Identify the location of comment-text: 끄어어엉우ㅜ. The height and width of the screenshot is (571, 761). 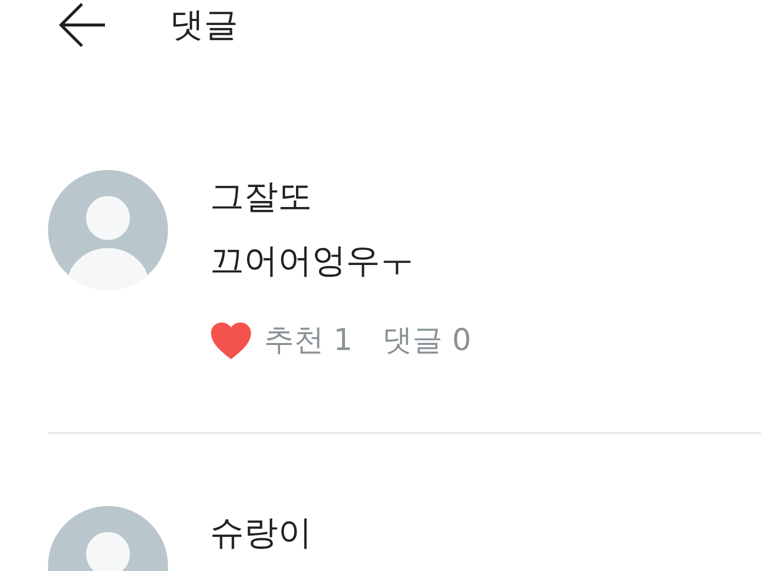
(312, 261).